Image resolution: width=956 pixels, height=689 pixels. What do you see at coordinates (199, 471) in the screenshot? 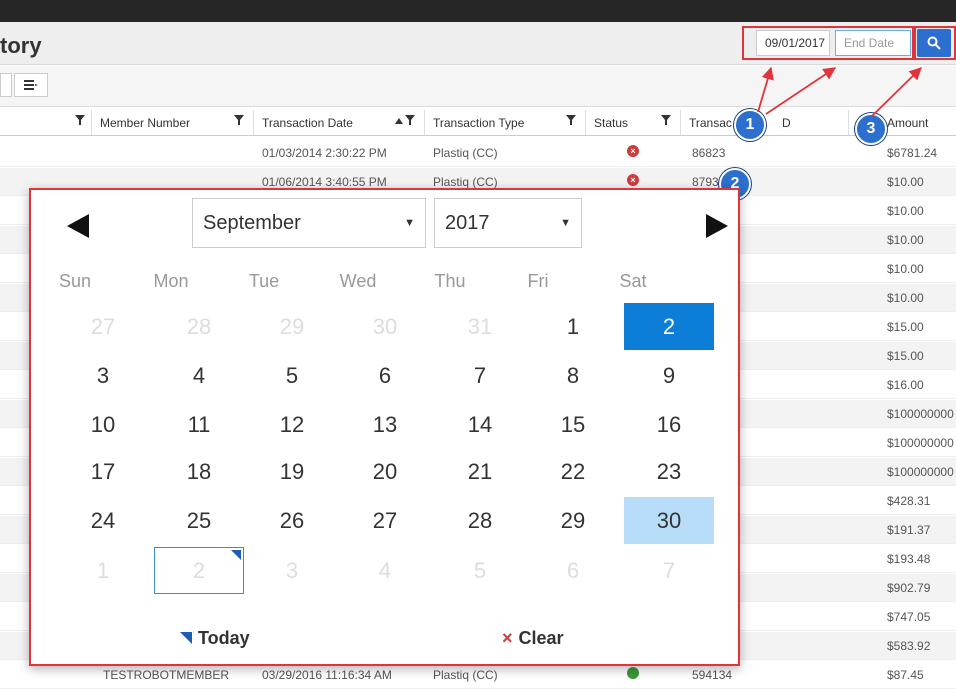
I see `calendar-day: 18` at bounding box center [199, 471].